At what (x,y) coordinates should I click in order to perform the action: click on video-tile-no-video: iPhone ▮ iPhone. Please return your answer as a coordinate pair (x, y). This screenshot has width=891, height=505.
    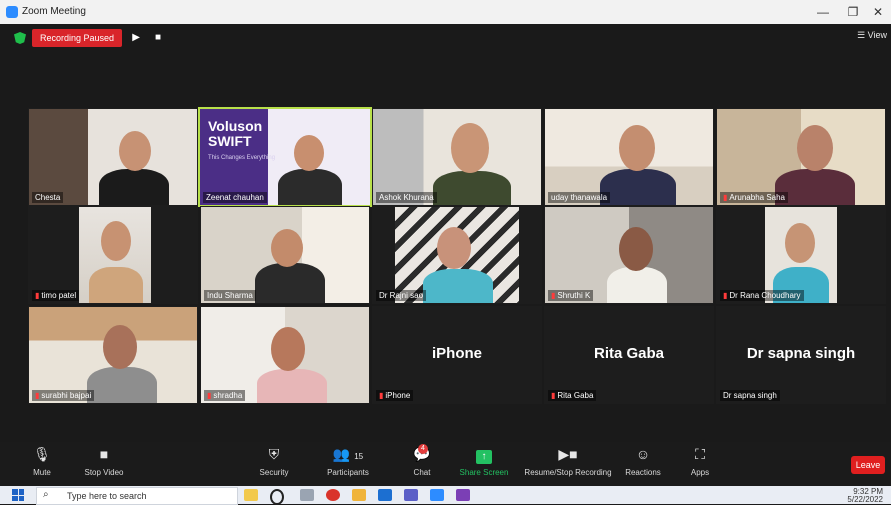
    Looking at the image, I should click on (457, 355).